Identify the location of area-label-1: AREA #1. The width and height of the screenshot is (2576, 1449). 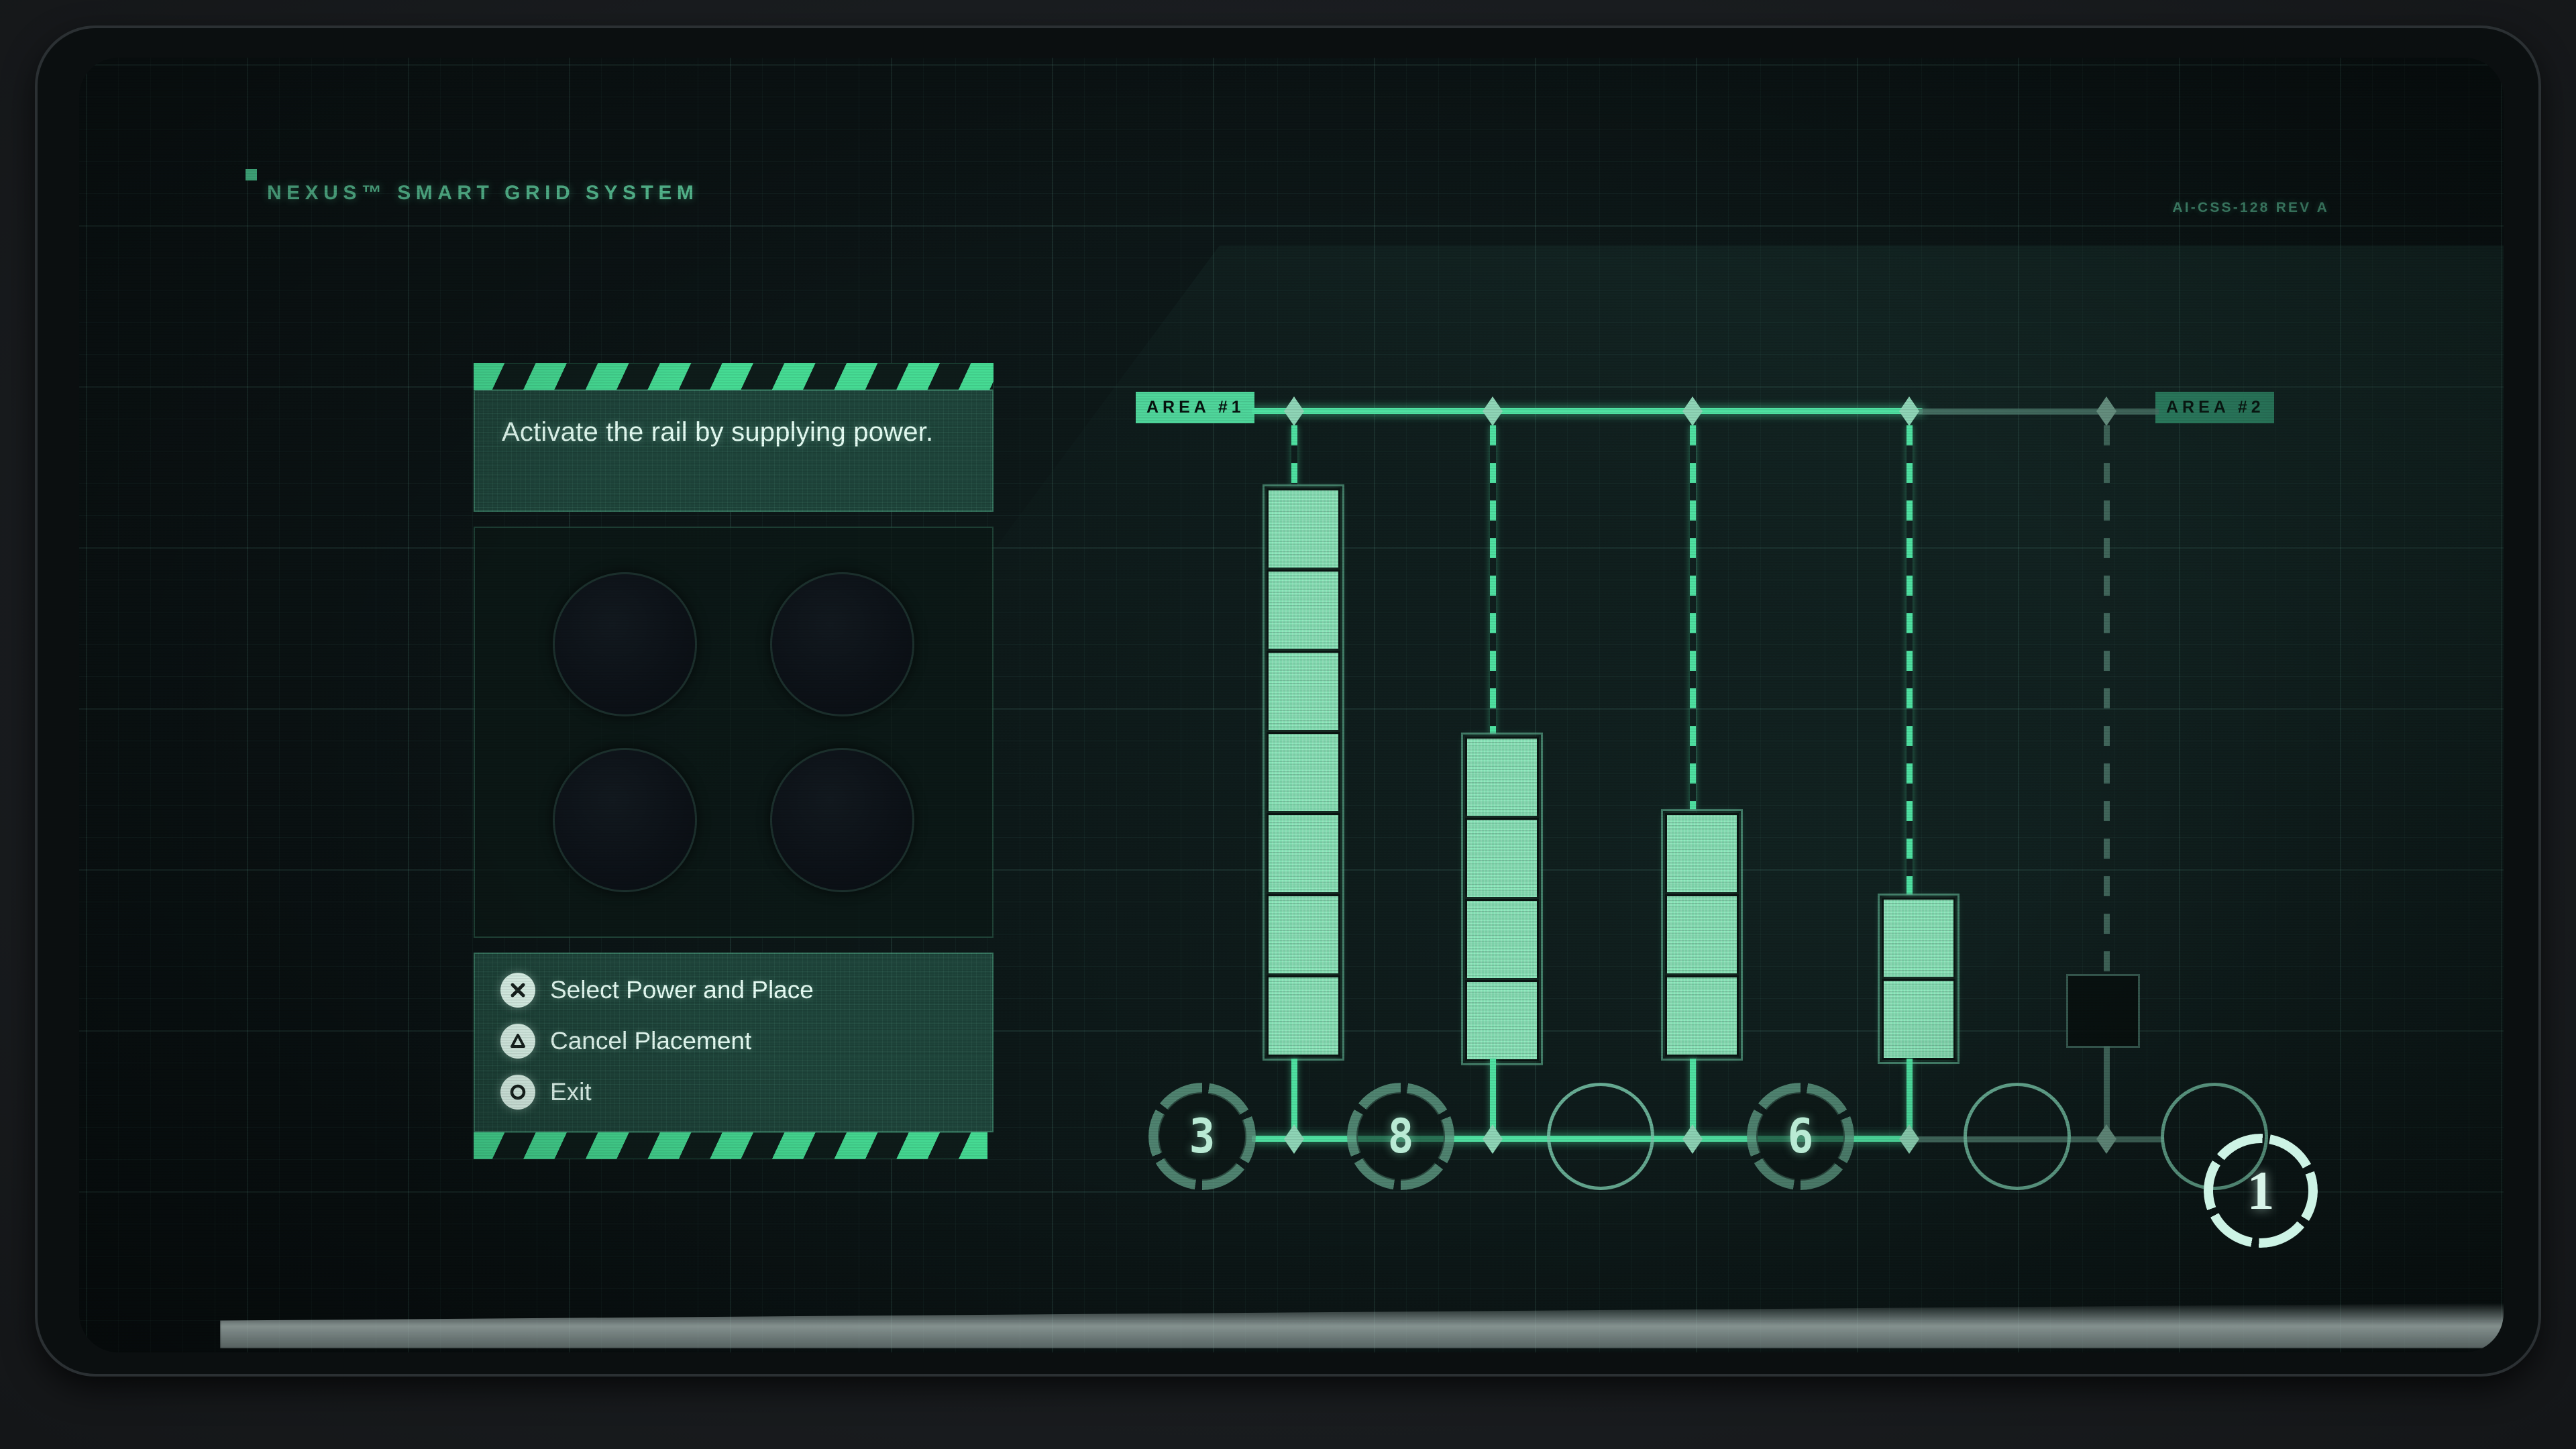
(1195, 407).